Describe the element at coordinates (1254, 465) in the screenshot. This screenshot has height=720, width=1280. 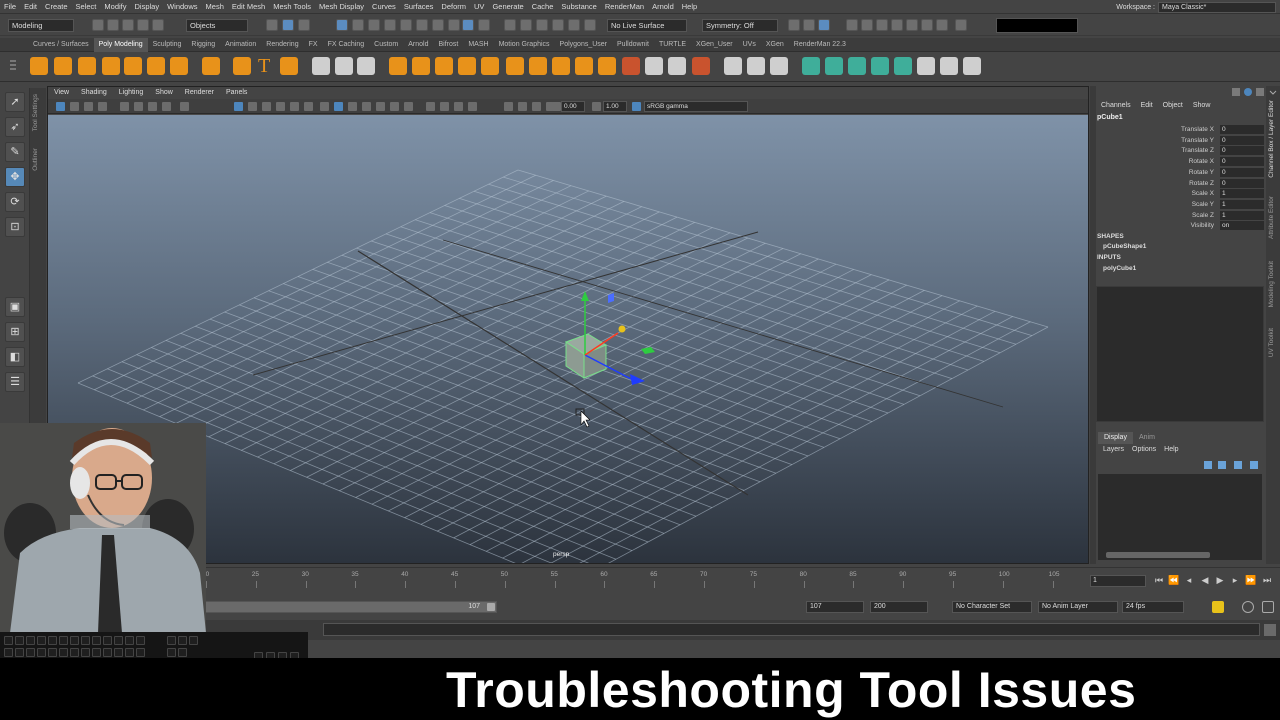
I see `new-layer-selected-icon` at that location.